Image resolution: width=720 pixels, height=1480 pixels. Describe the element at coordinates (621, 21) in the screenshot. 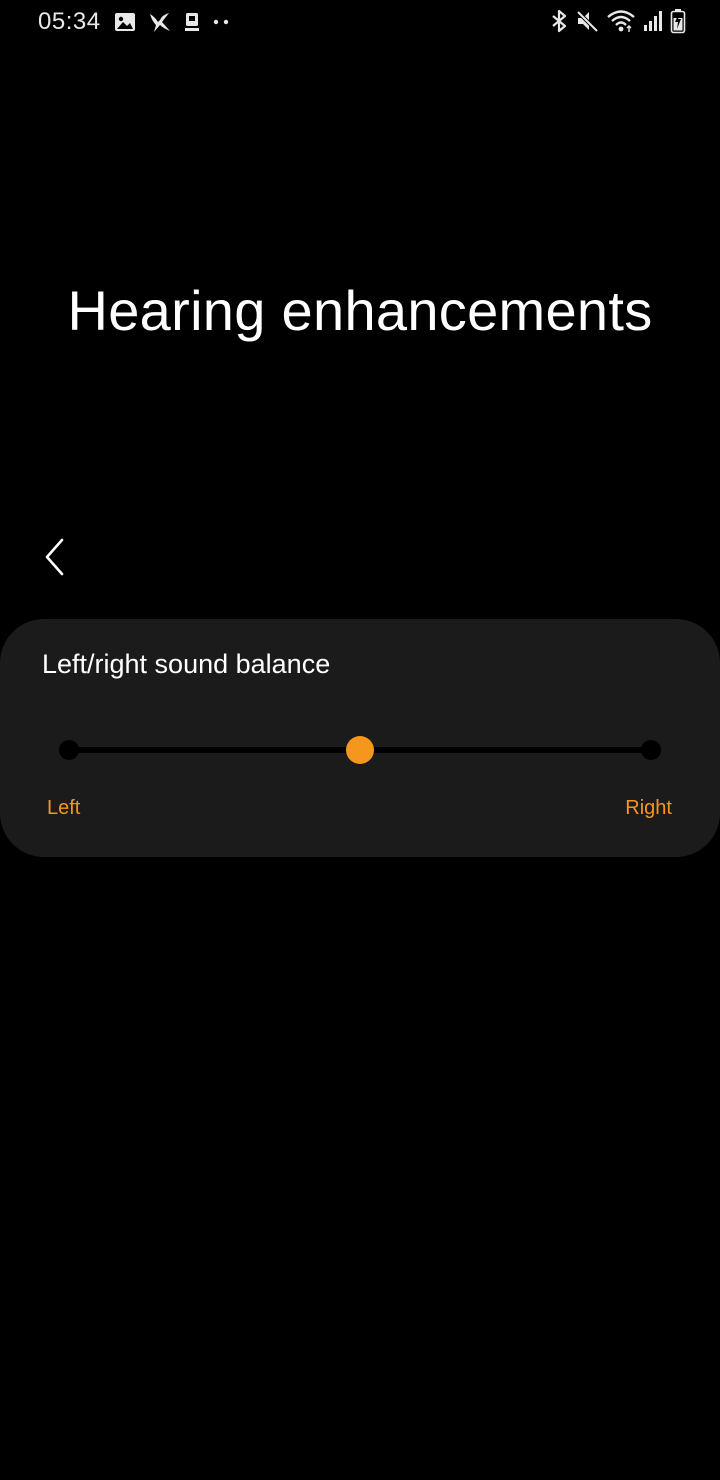

I see `wifi-icon` at that location.